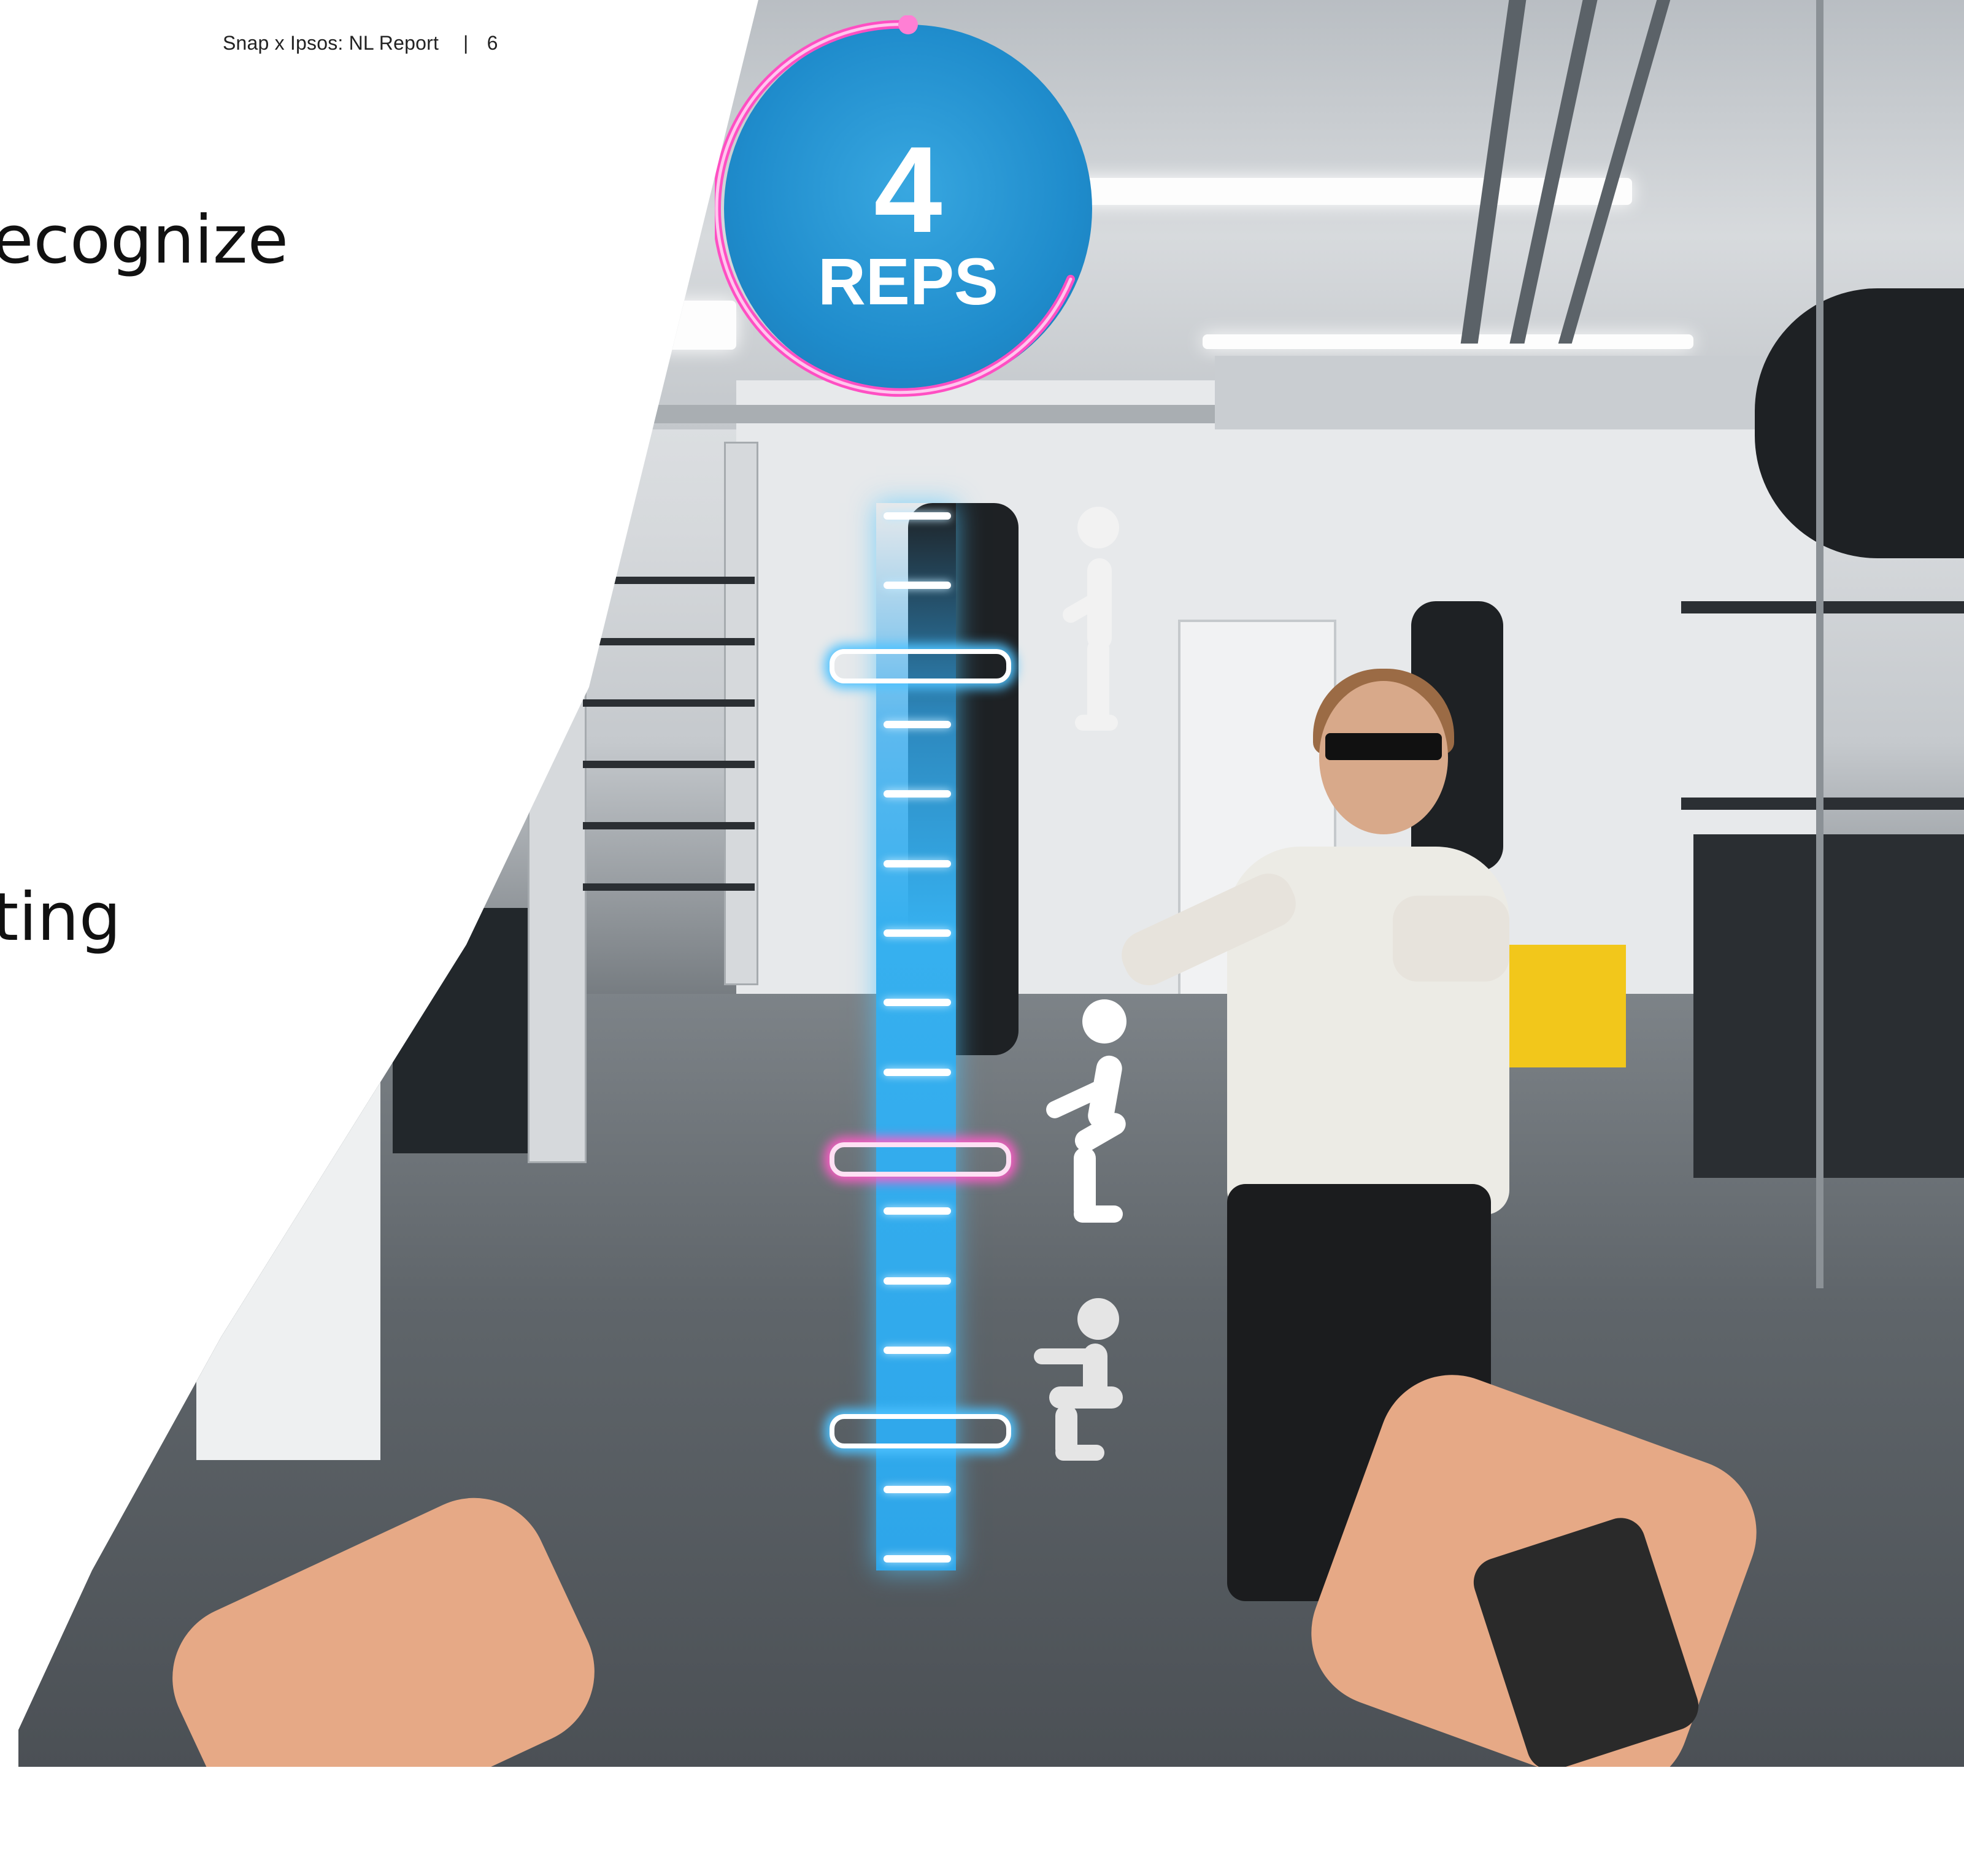 Image resolution: width=1964 pixels, height=1876 pixels. Describe the element at coordinates (1078, 1380) in the screenshot. I see `full-squat-pose-icon` at that location.